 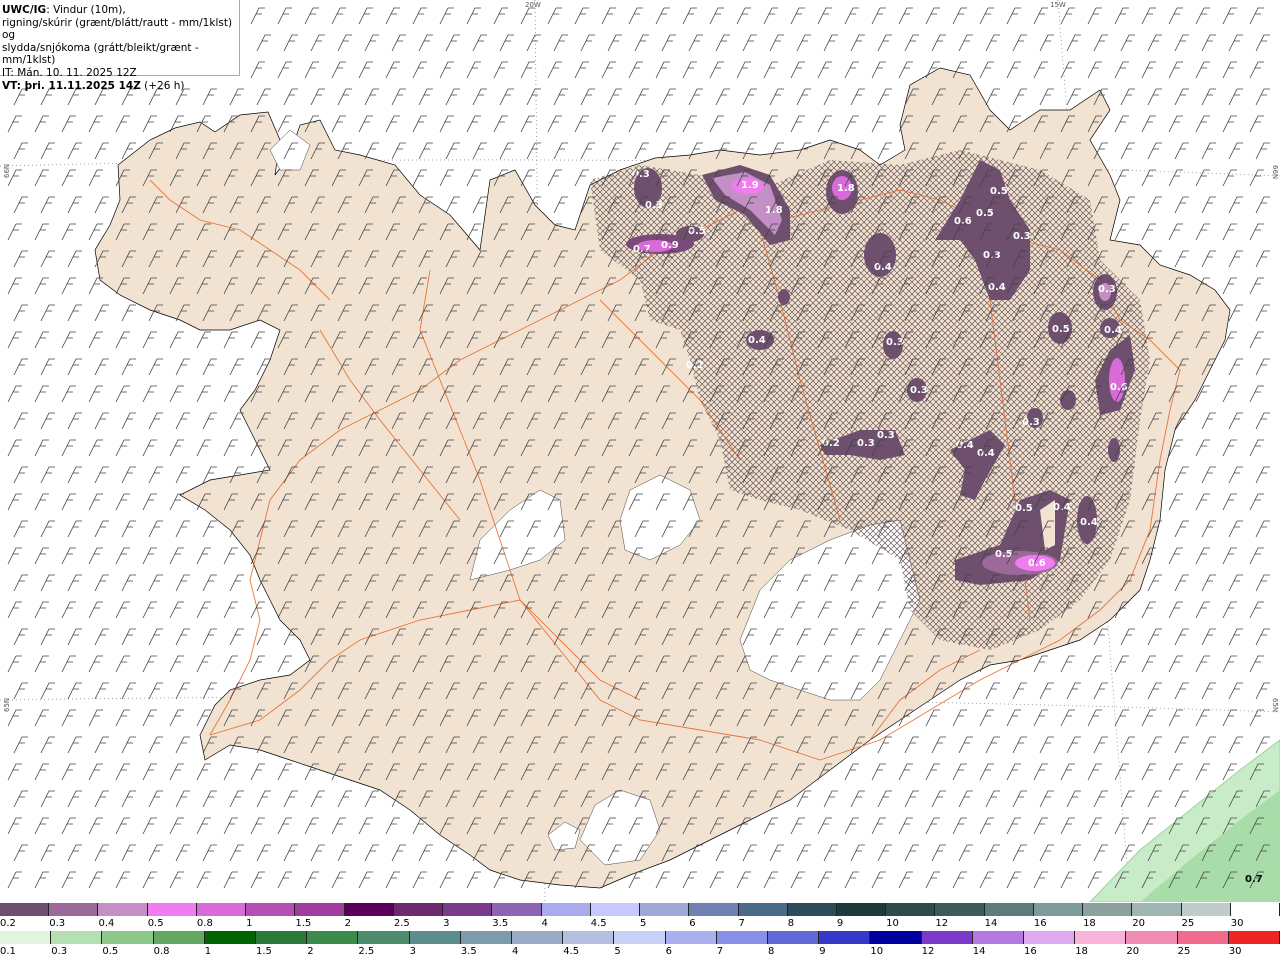 I want to click on lat-label-right-65n: 65N, so click(x=1275, y=705).